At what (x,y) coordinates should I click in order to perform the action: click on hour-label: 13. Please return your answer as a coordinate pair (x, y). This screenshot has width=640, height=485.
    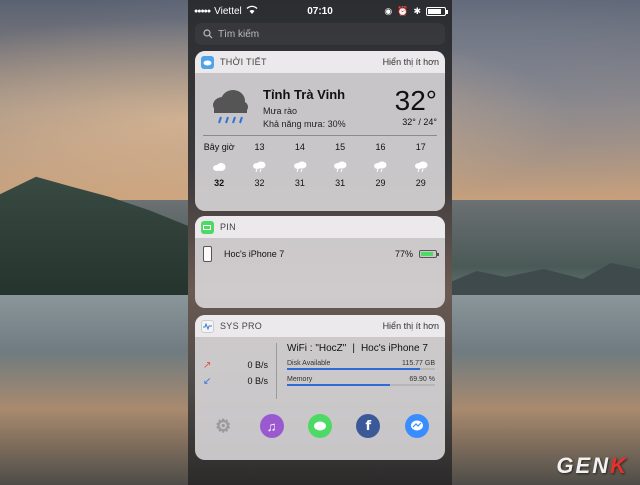
    Looking at the image, I should click on (259, 147).